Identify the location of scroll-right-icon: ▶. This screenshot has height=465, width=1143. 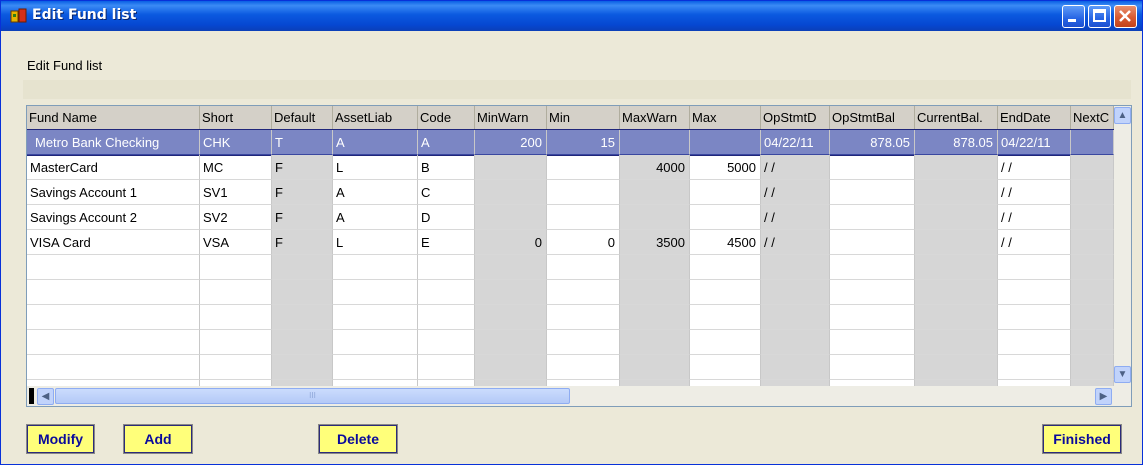
(1103, 396).